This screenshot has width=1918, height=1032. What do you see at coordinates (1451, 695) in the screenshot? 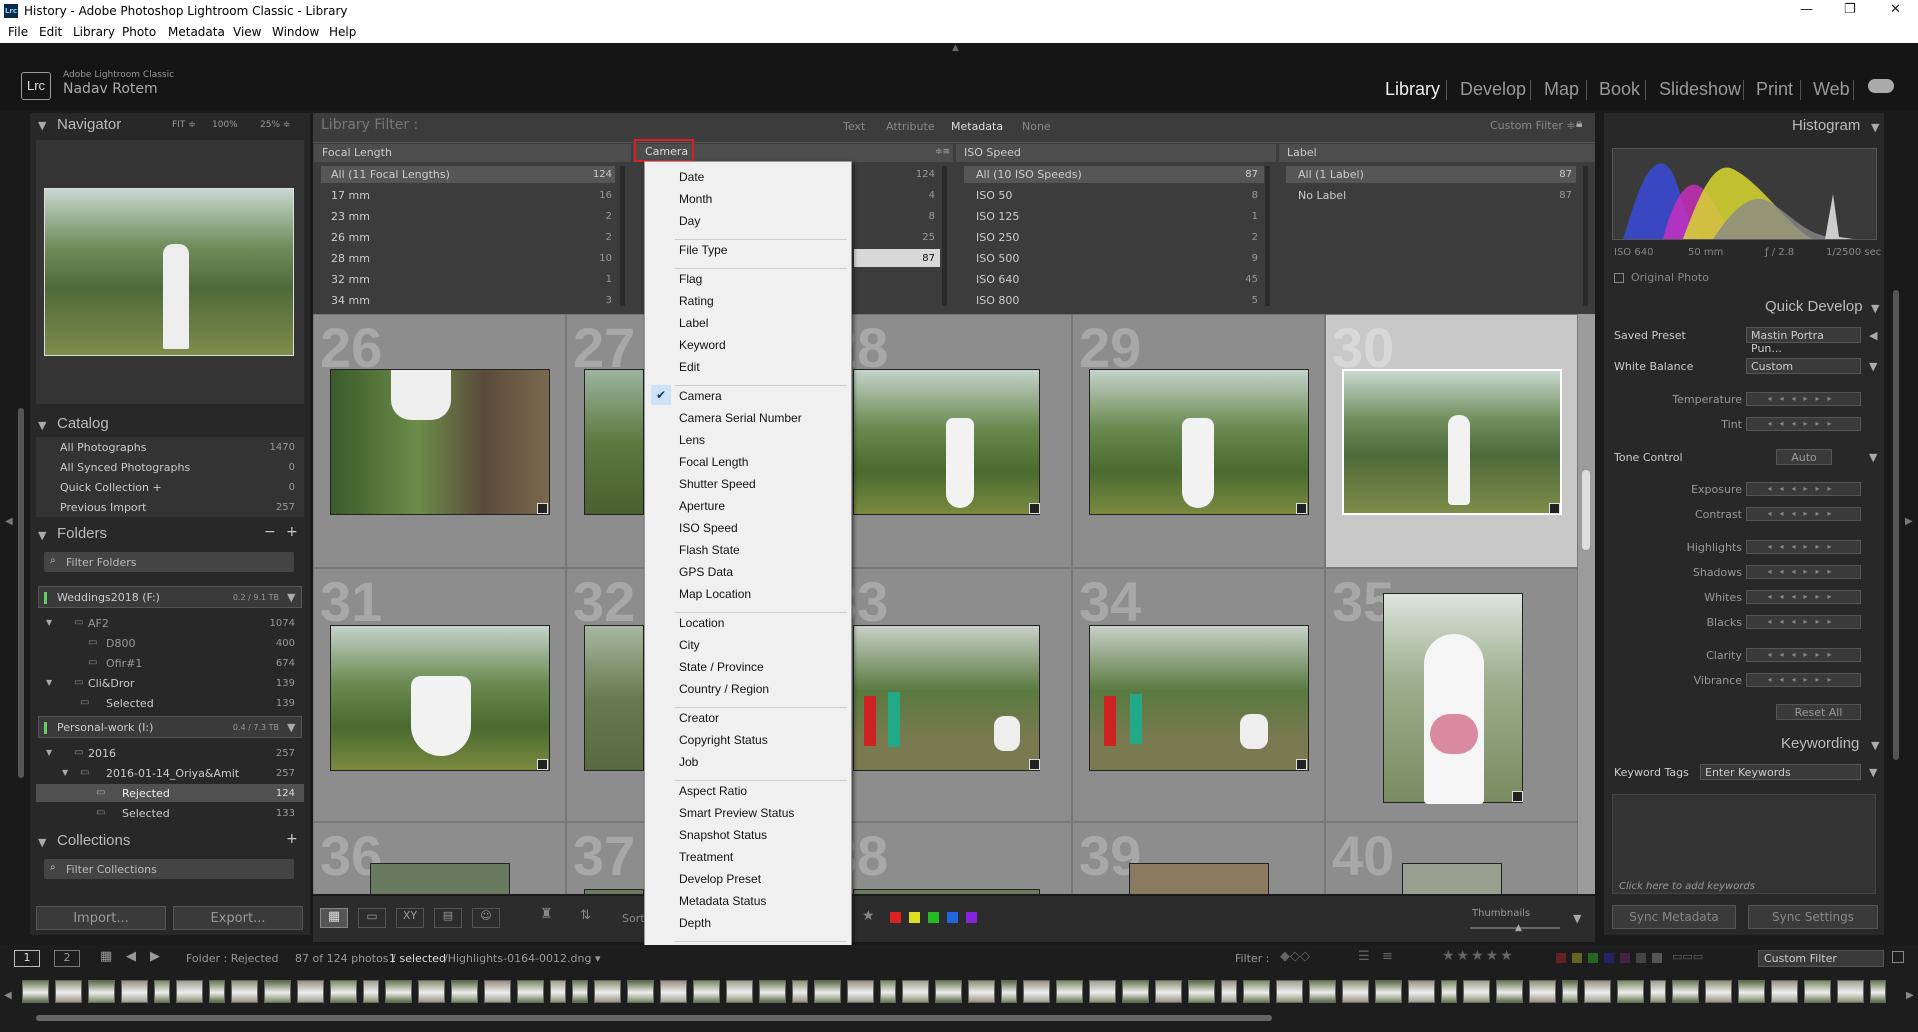
I see `grid-cell: 35` at bounding box center [1451, 695].